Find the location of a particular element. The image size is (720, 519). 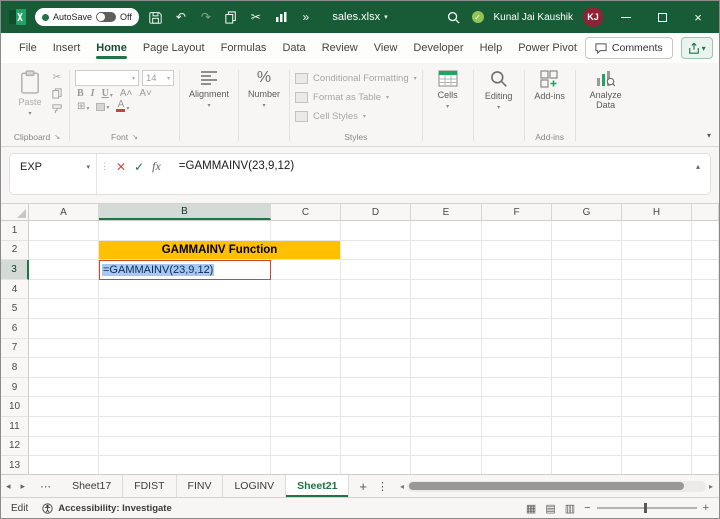

scroll-right-icon: ▸ is located at coordinates (711, 486).